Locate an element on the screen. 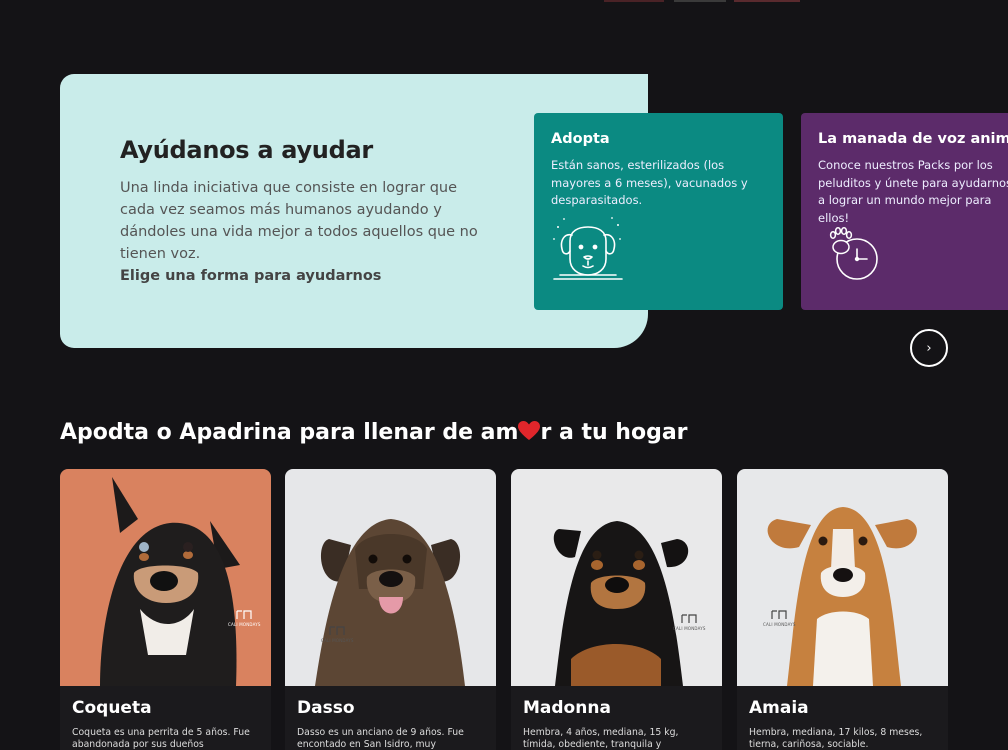 The image size is (1008, 750). dog-photo-madonna is located at coordinates (621, 603).